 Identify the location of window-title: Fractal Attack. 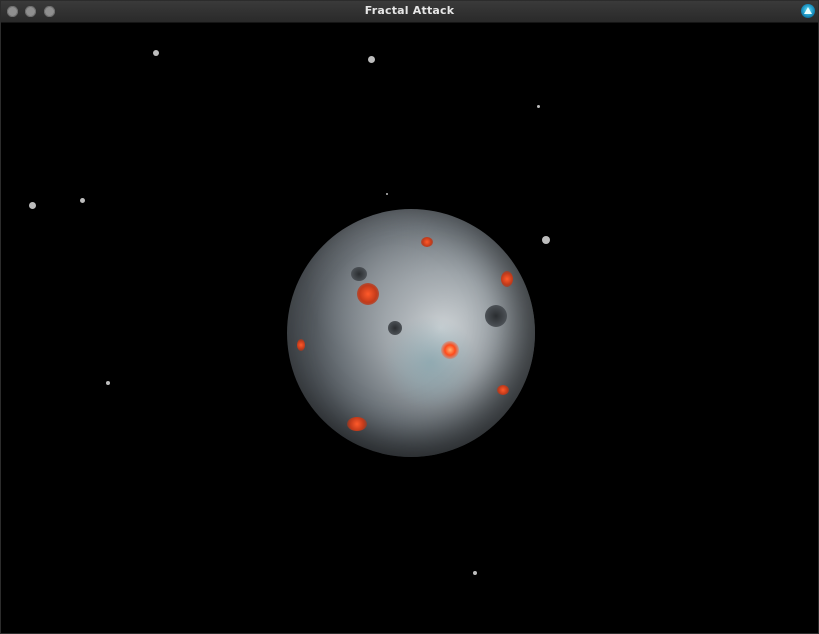
(409, 10).